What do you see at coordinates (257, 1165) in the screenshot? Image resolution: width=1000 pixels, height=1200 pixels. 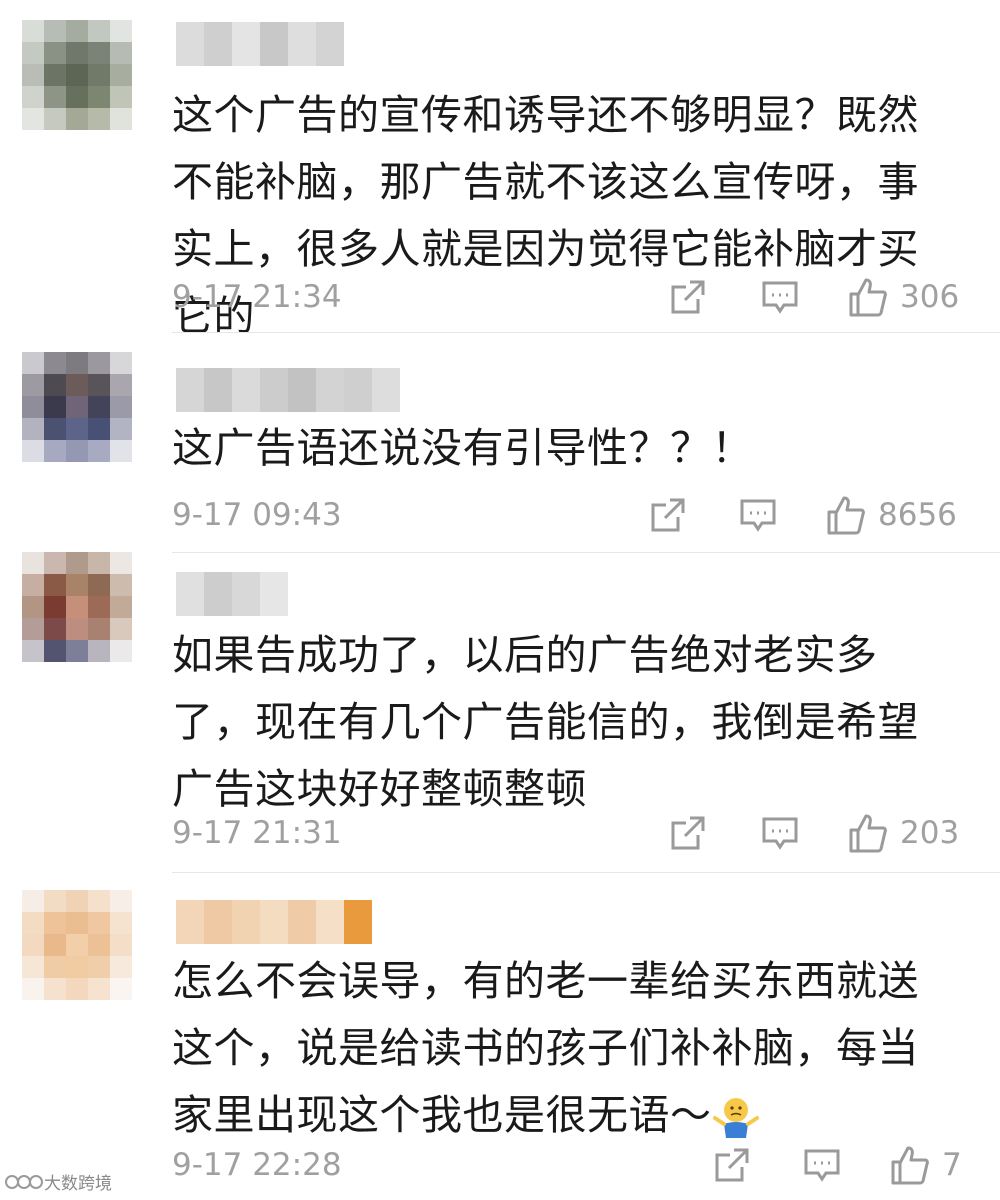 I see `timestamp: 9-17 22:28` at bounding box center [257, 1165].